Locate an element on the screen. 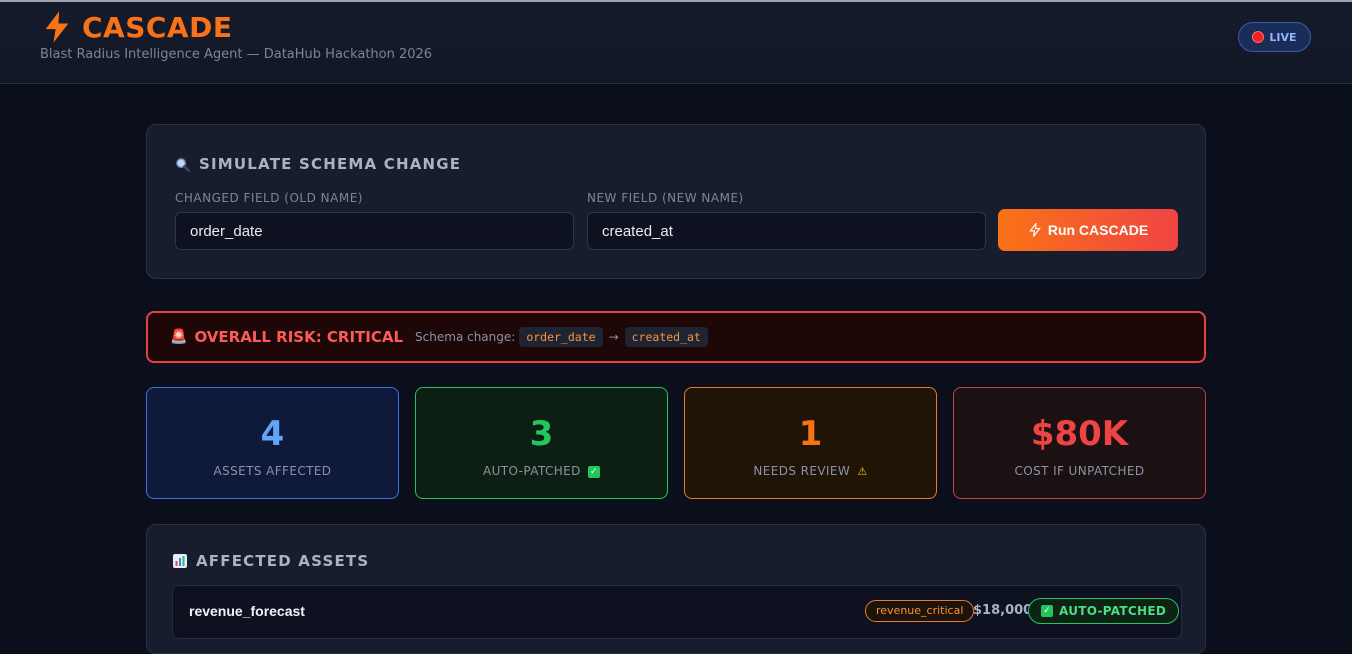 This screenshot has height=654, width=1352. stat-label: ASSETS AFFECTED is located at coordinates (272, 471).